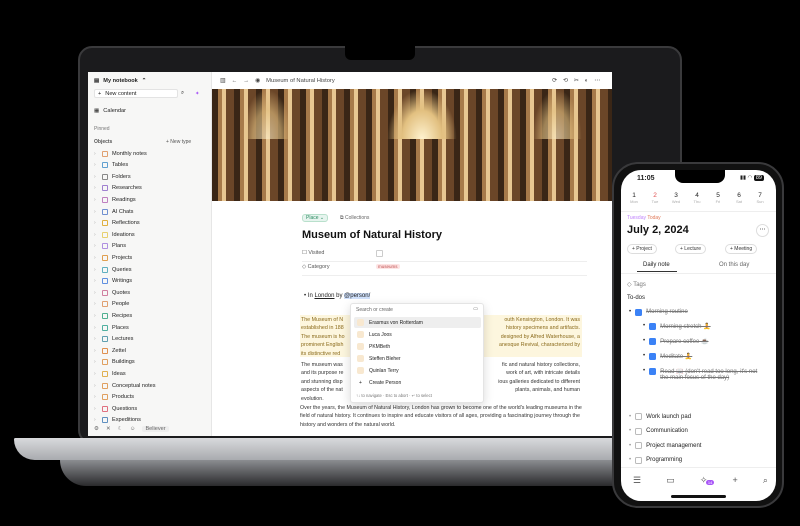 This screenshot has height=526, width=800. I want to click on sidebar-item: › Places, so click(111, 327).